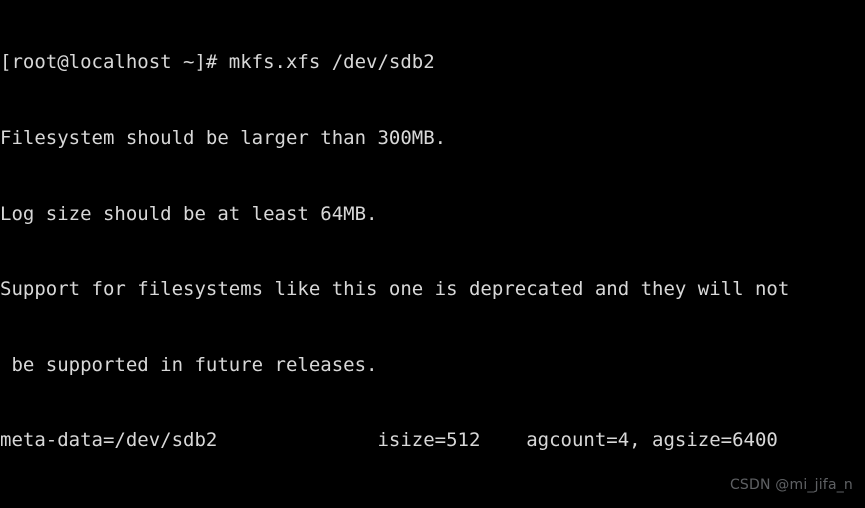 The image size is (865, 508). Describe the element at coordinates (189, 213) in the screenshot. I see `terminal-line: Log size should be at least 64MB.` at that location.